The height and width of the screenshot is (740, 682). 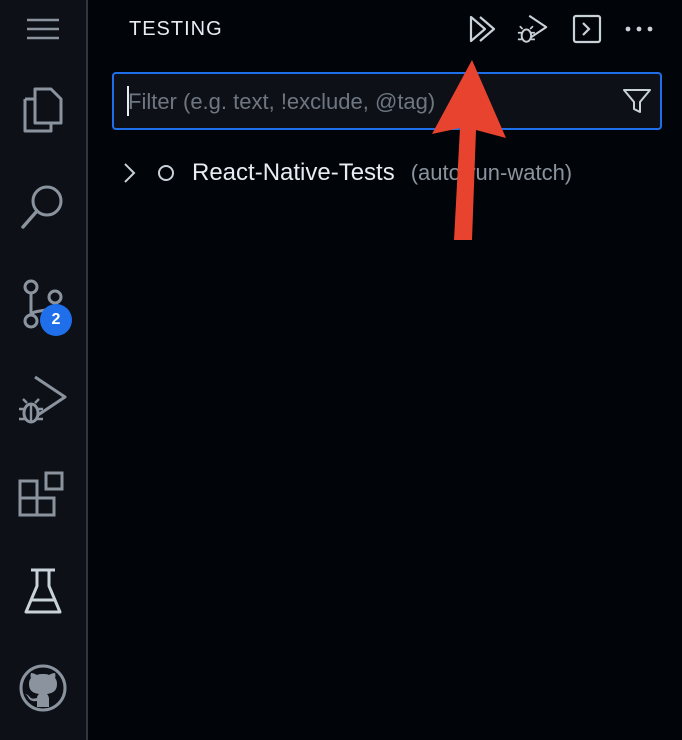 I want to click on run-all-tests-button, so click(x=483, y=29).